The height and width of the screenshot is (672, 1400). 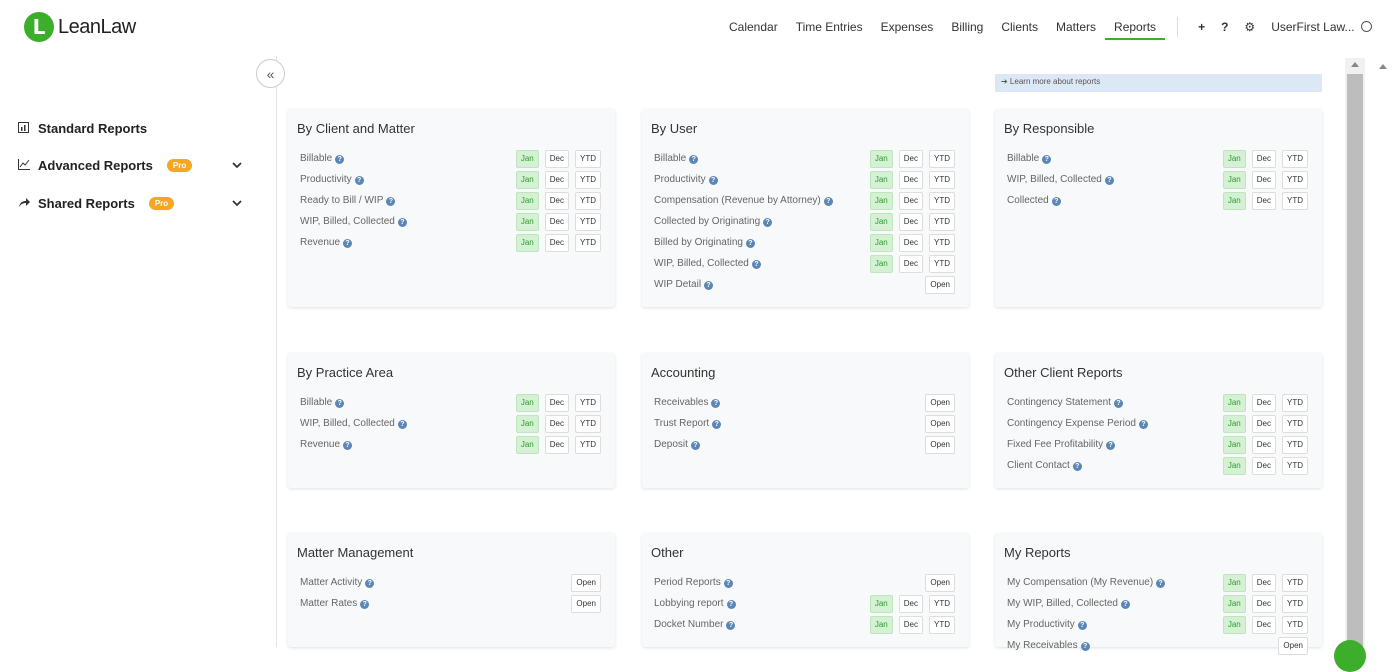 I want to click on nav-reports: Reports, so click(x=1135, y=27).